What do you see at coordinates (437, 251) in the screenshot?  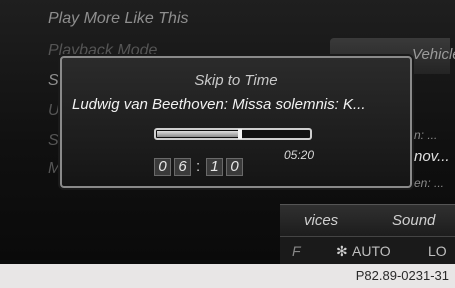 I see `temperature-lo-label: LO` at bounding box center [437, 251].